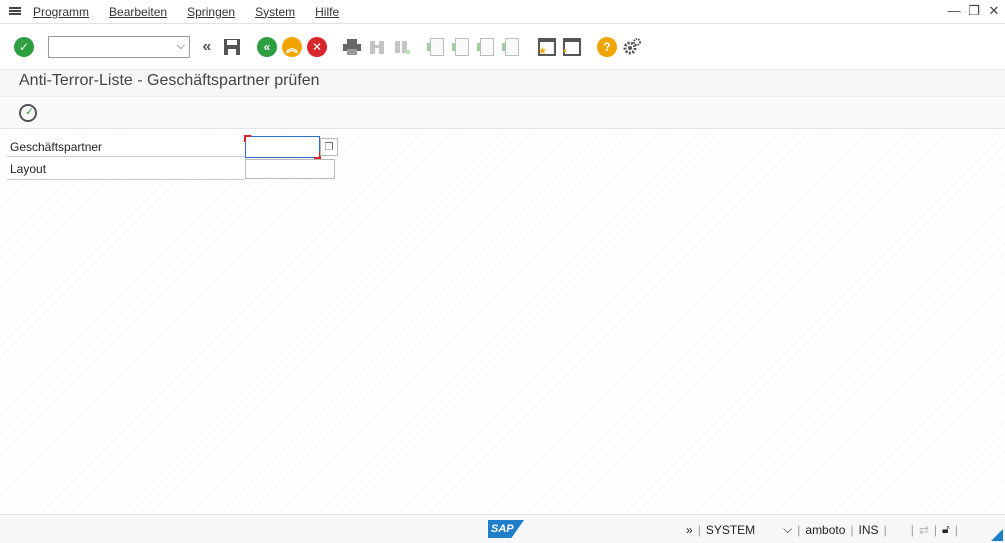 The width and height of the screenshot is (1005, 543). I want to click on status-mode: INS, so click(868, 529).